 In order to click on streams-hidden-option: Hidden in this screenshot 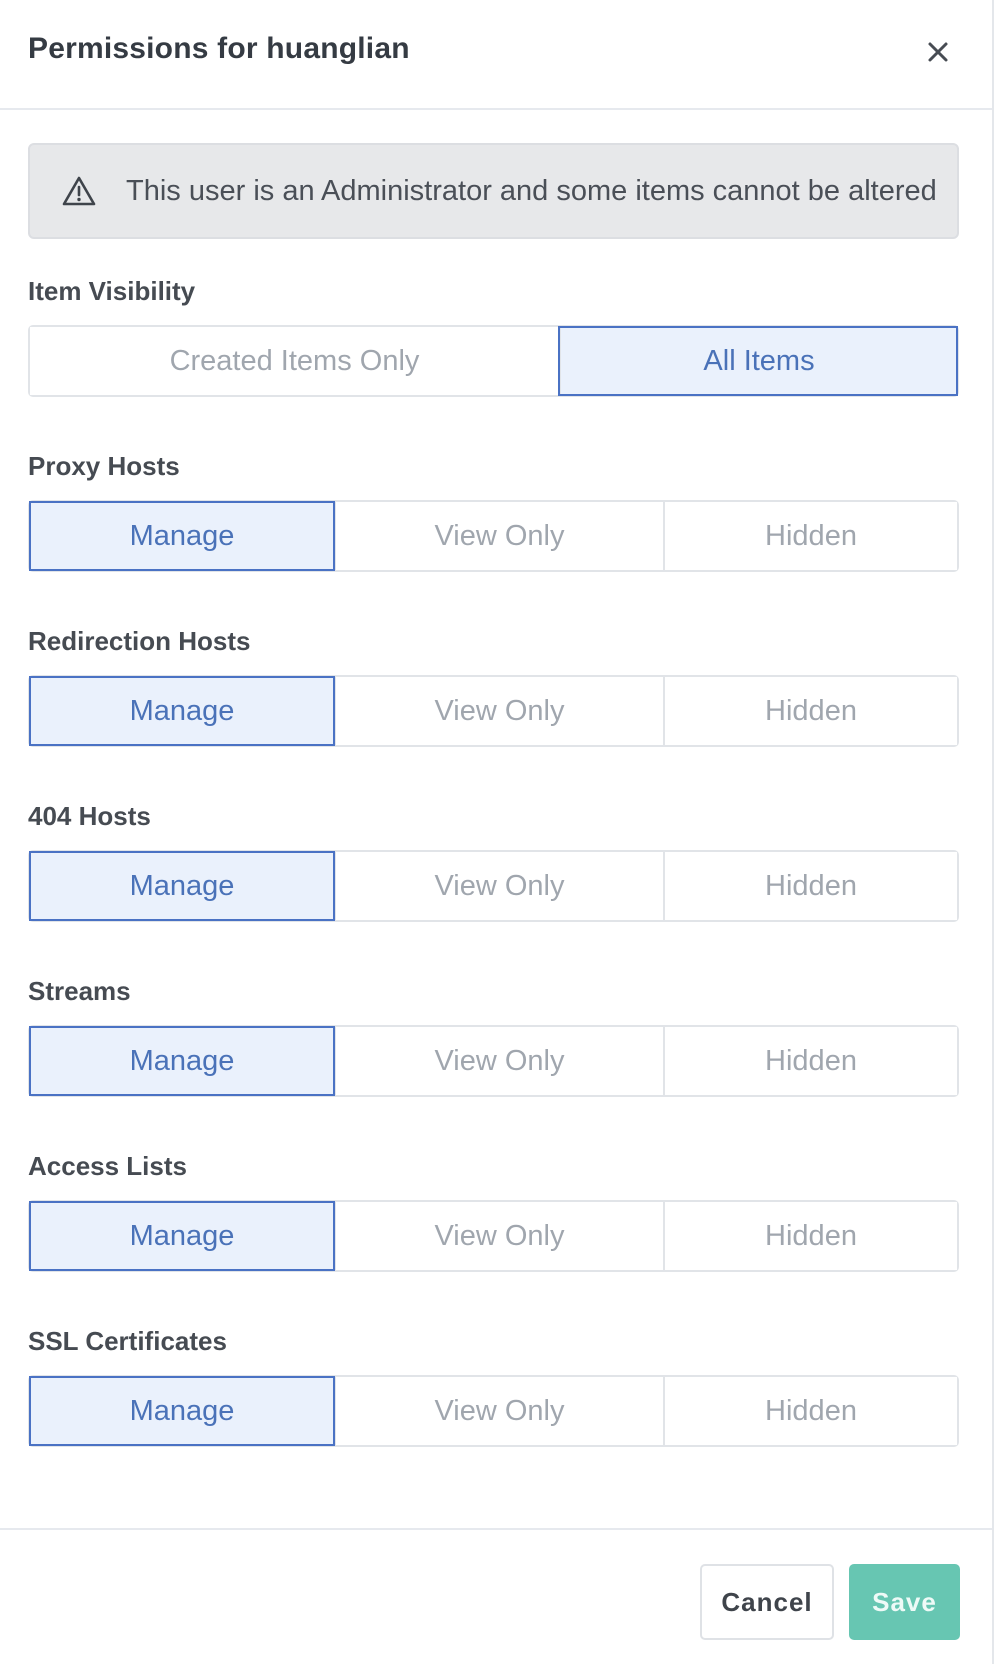, I will do `click(810, 1061)`.